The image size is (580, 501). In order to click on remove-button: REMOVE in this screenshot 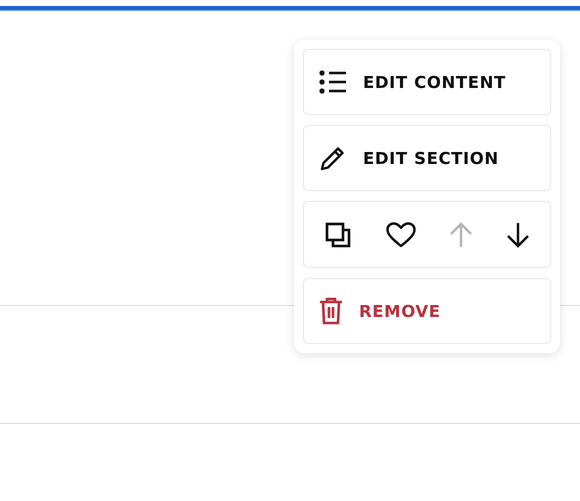, I will do `click(427, 311)`.